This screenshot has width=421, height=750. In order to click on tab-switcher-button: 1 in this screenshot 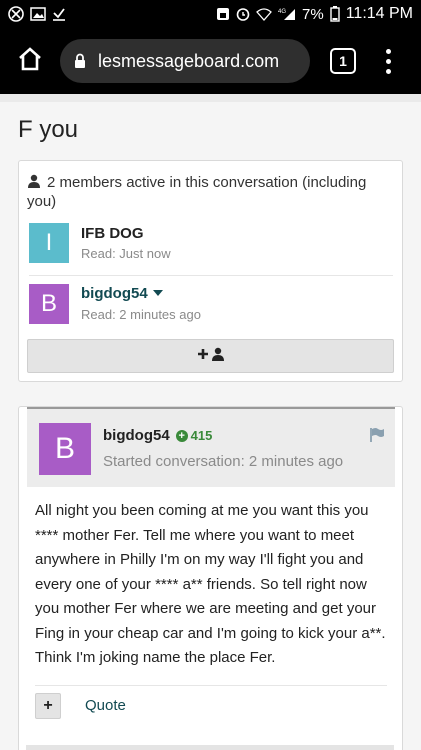, I will do `click(343, 61)`.